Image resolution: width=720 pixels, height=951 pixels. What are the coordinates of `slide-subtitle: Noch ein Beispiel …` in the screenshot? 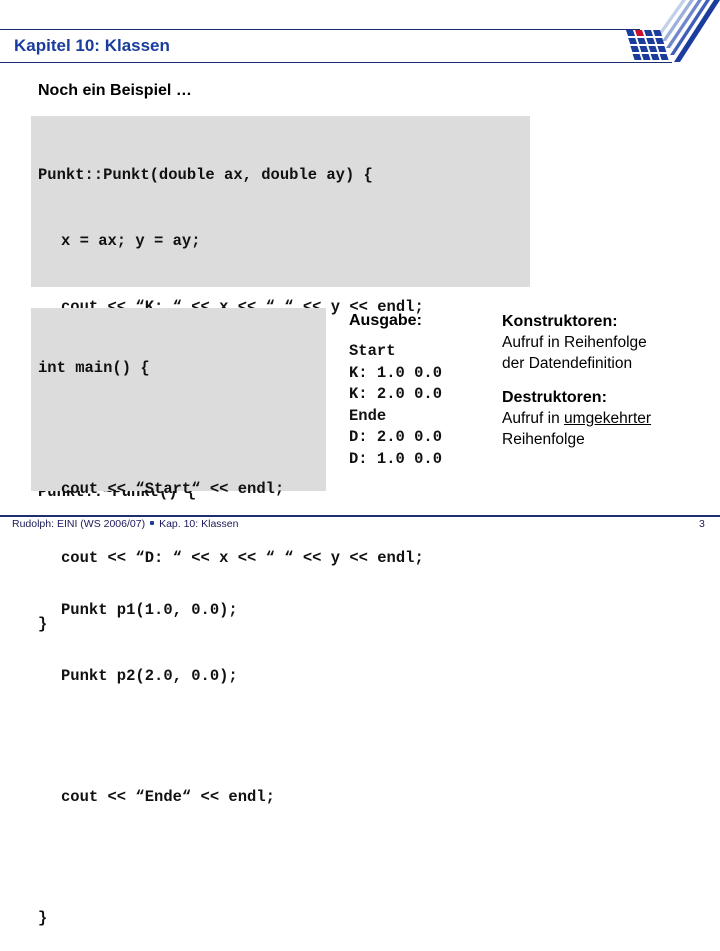 It's located at (115, 90).